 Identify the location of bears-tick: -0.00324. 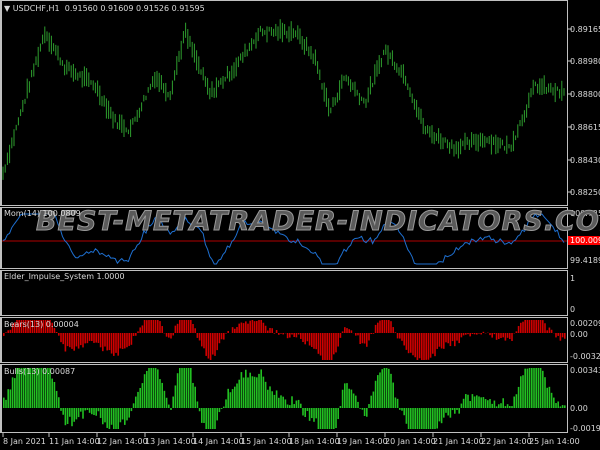
(585, 356).